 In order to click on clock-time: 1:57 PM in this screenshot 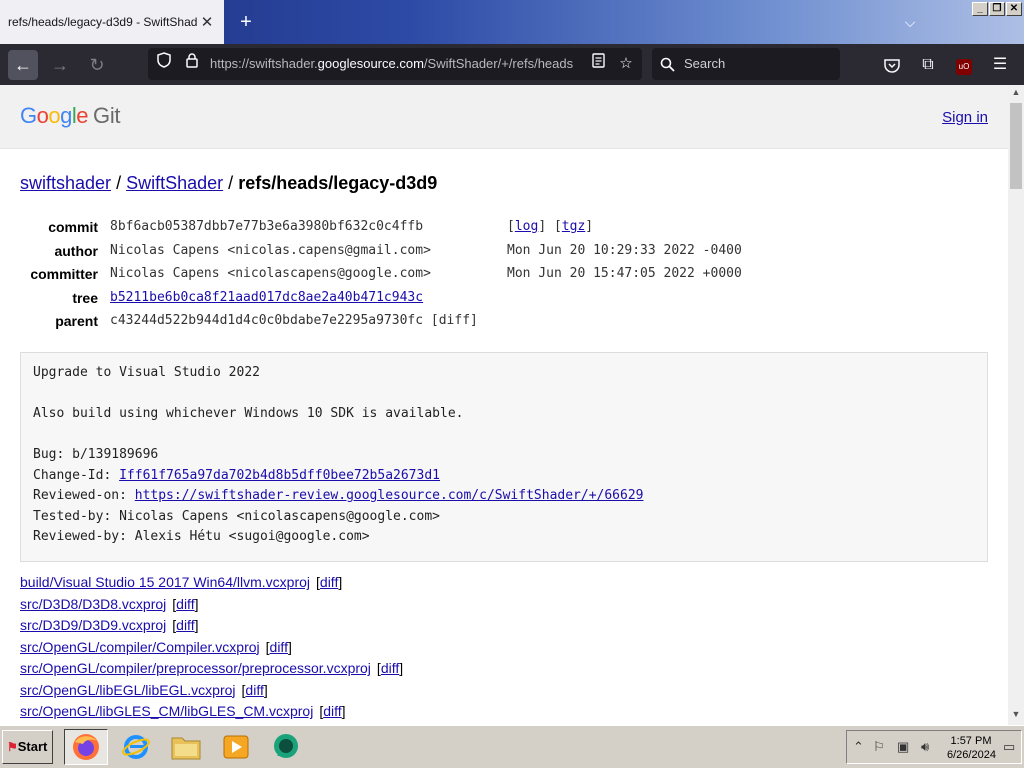, I will do `click(971, 741)`.